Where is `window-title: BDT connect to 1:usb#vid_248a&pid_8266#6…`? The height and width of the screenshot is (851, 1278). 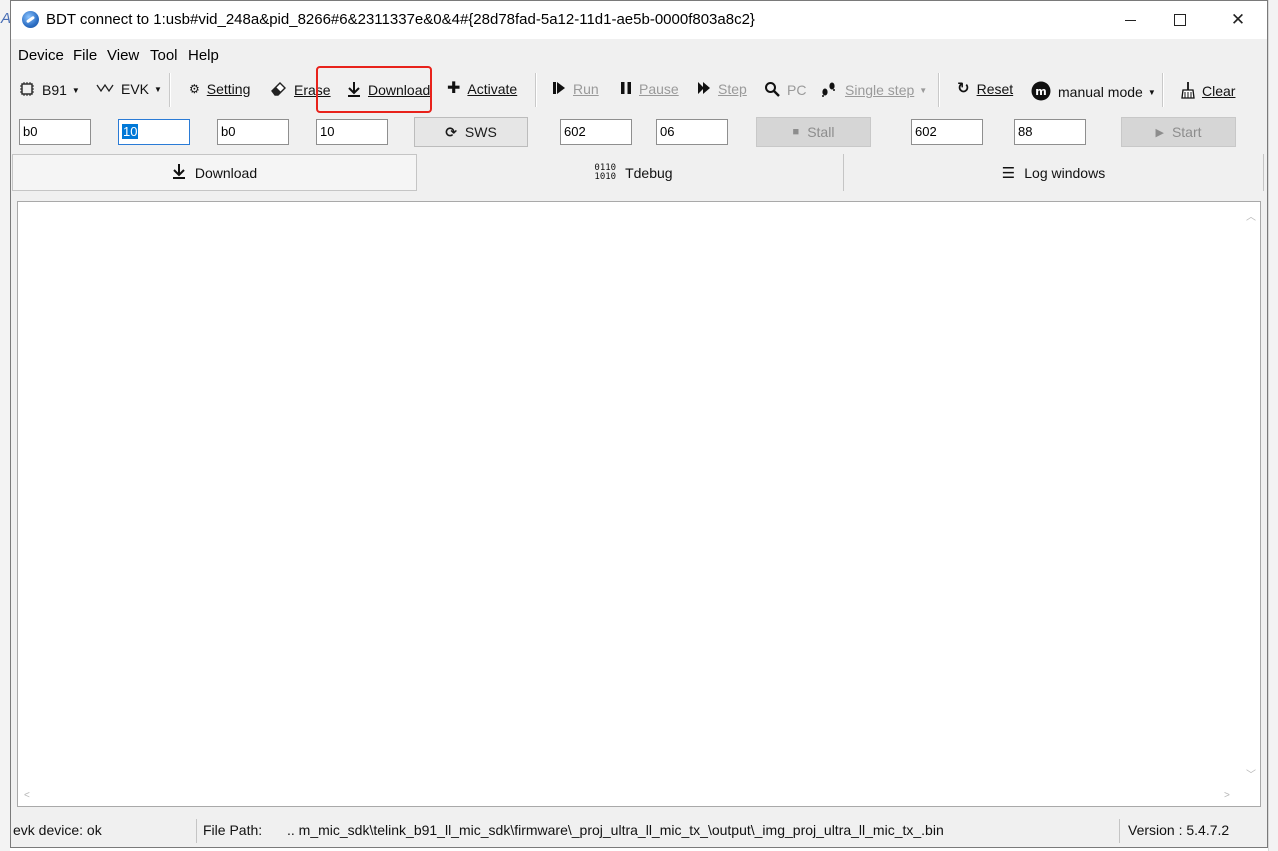 window-title: BDT connect to 1:usb#vid_248a&pid_8266#6… is located at coordinates (400, 19).